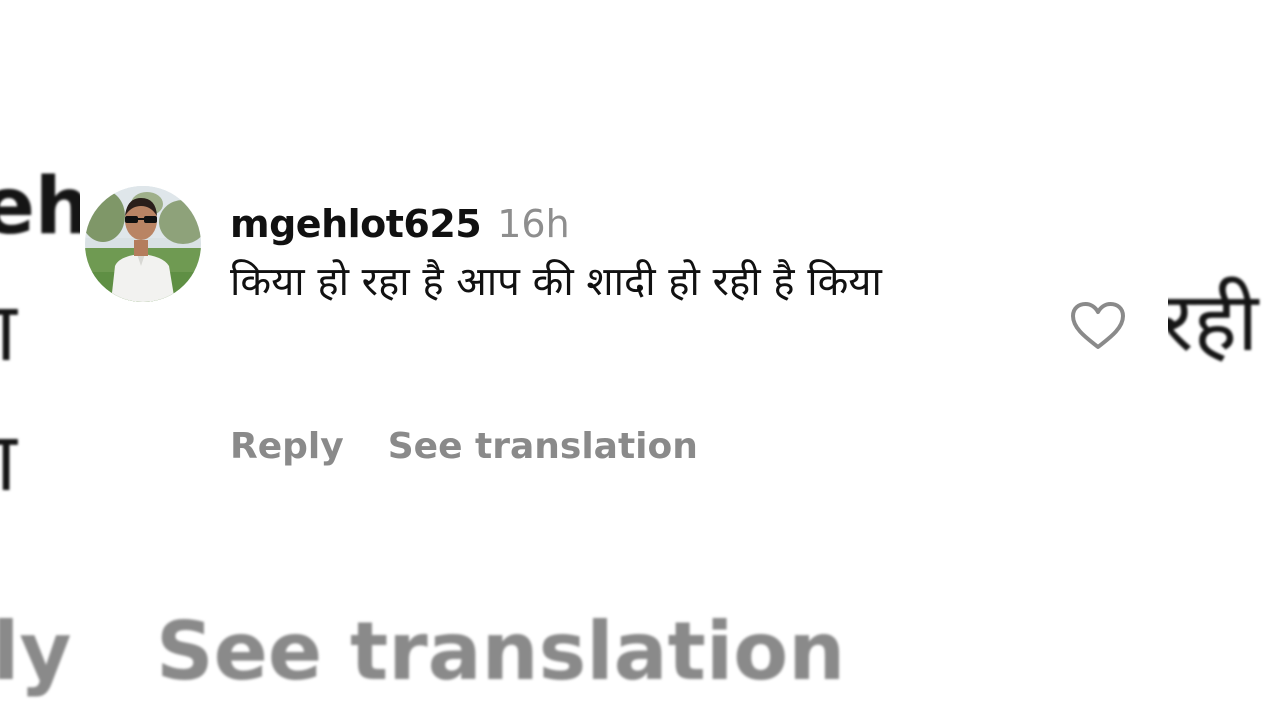 This screenshot has height=720, width=1280. What do you see at coordinates (45, 207) in the screenshot?
I see `bg-username-fragment: eh` at bounding box center [45, 207].